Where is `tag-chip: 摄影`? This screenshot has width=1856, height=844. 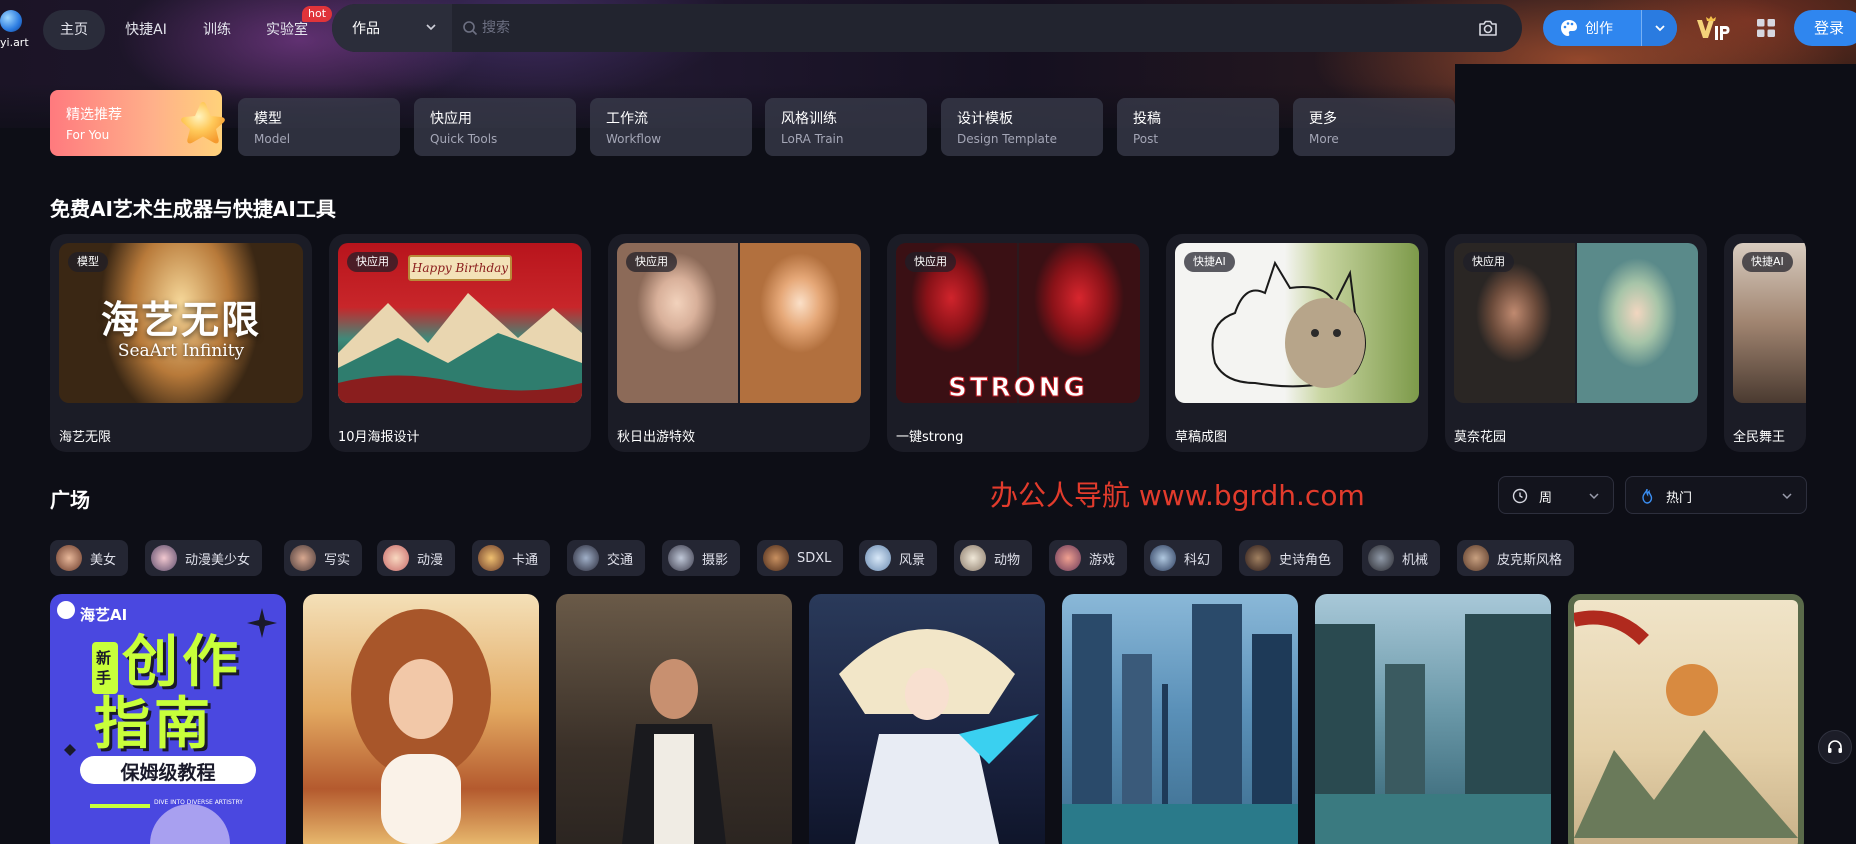
tag-chip: 摄影 is located at coordinates (701, 558).